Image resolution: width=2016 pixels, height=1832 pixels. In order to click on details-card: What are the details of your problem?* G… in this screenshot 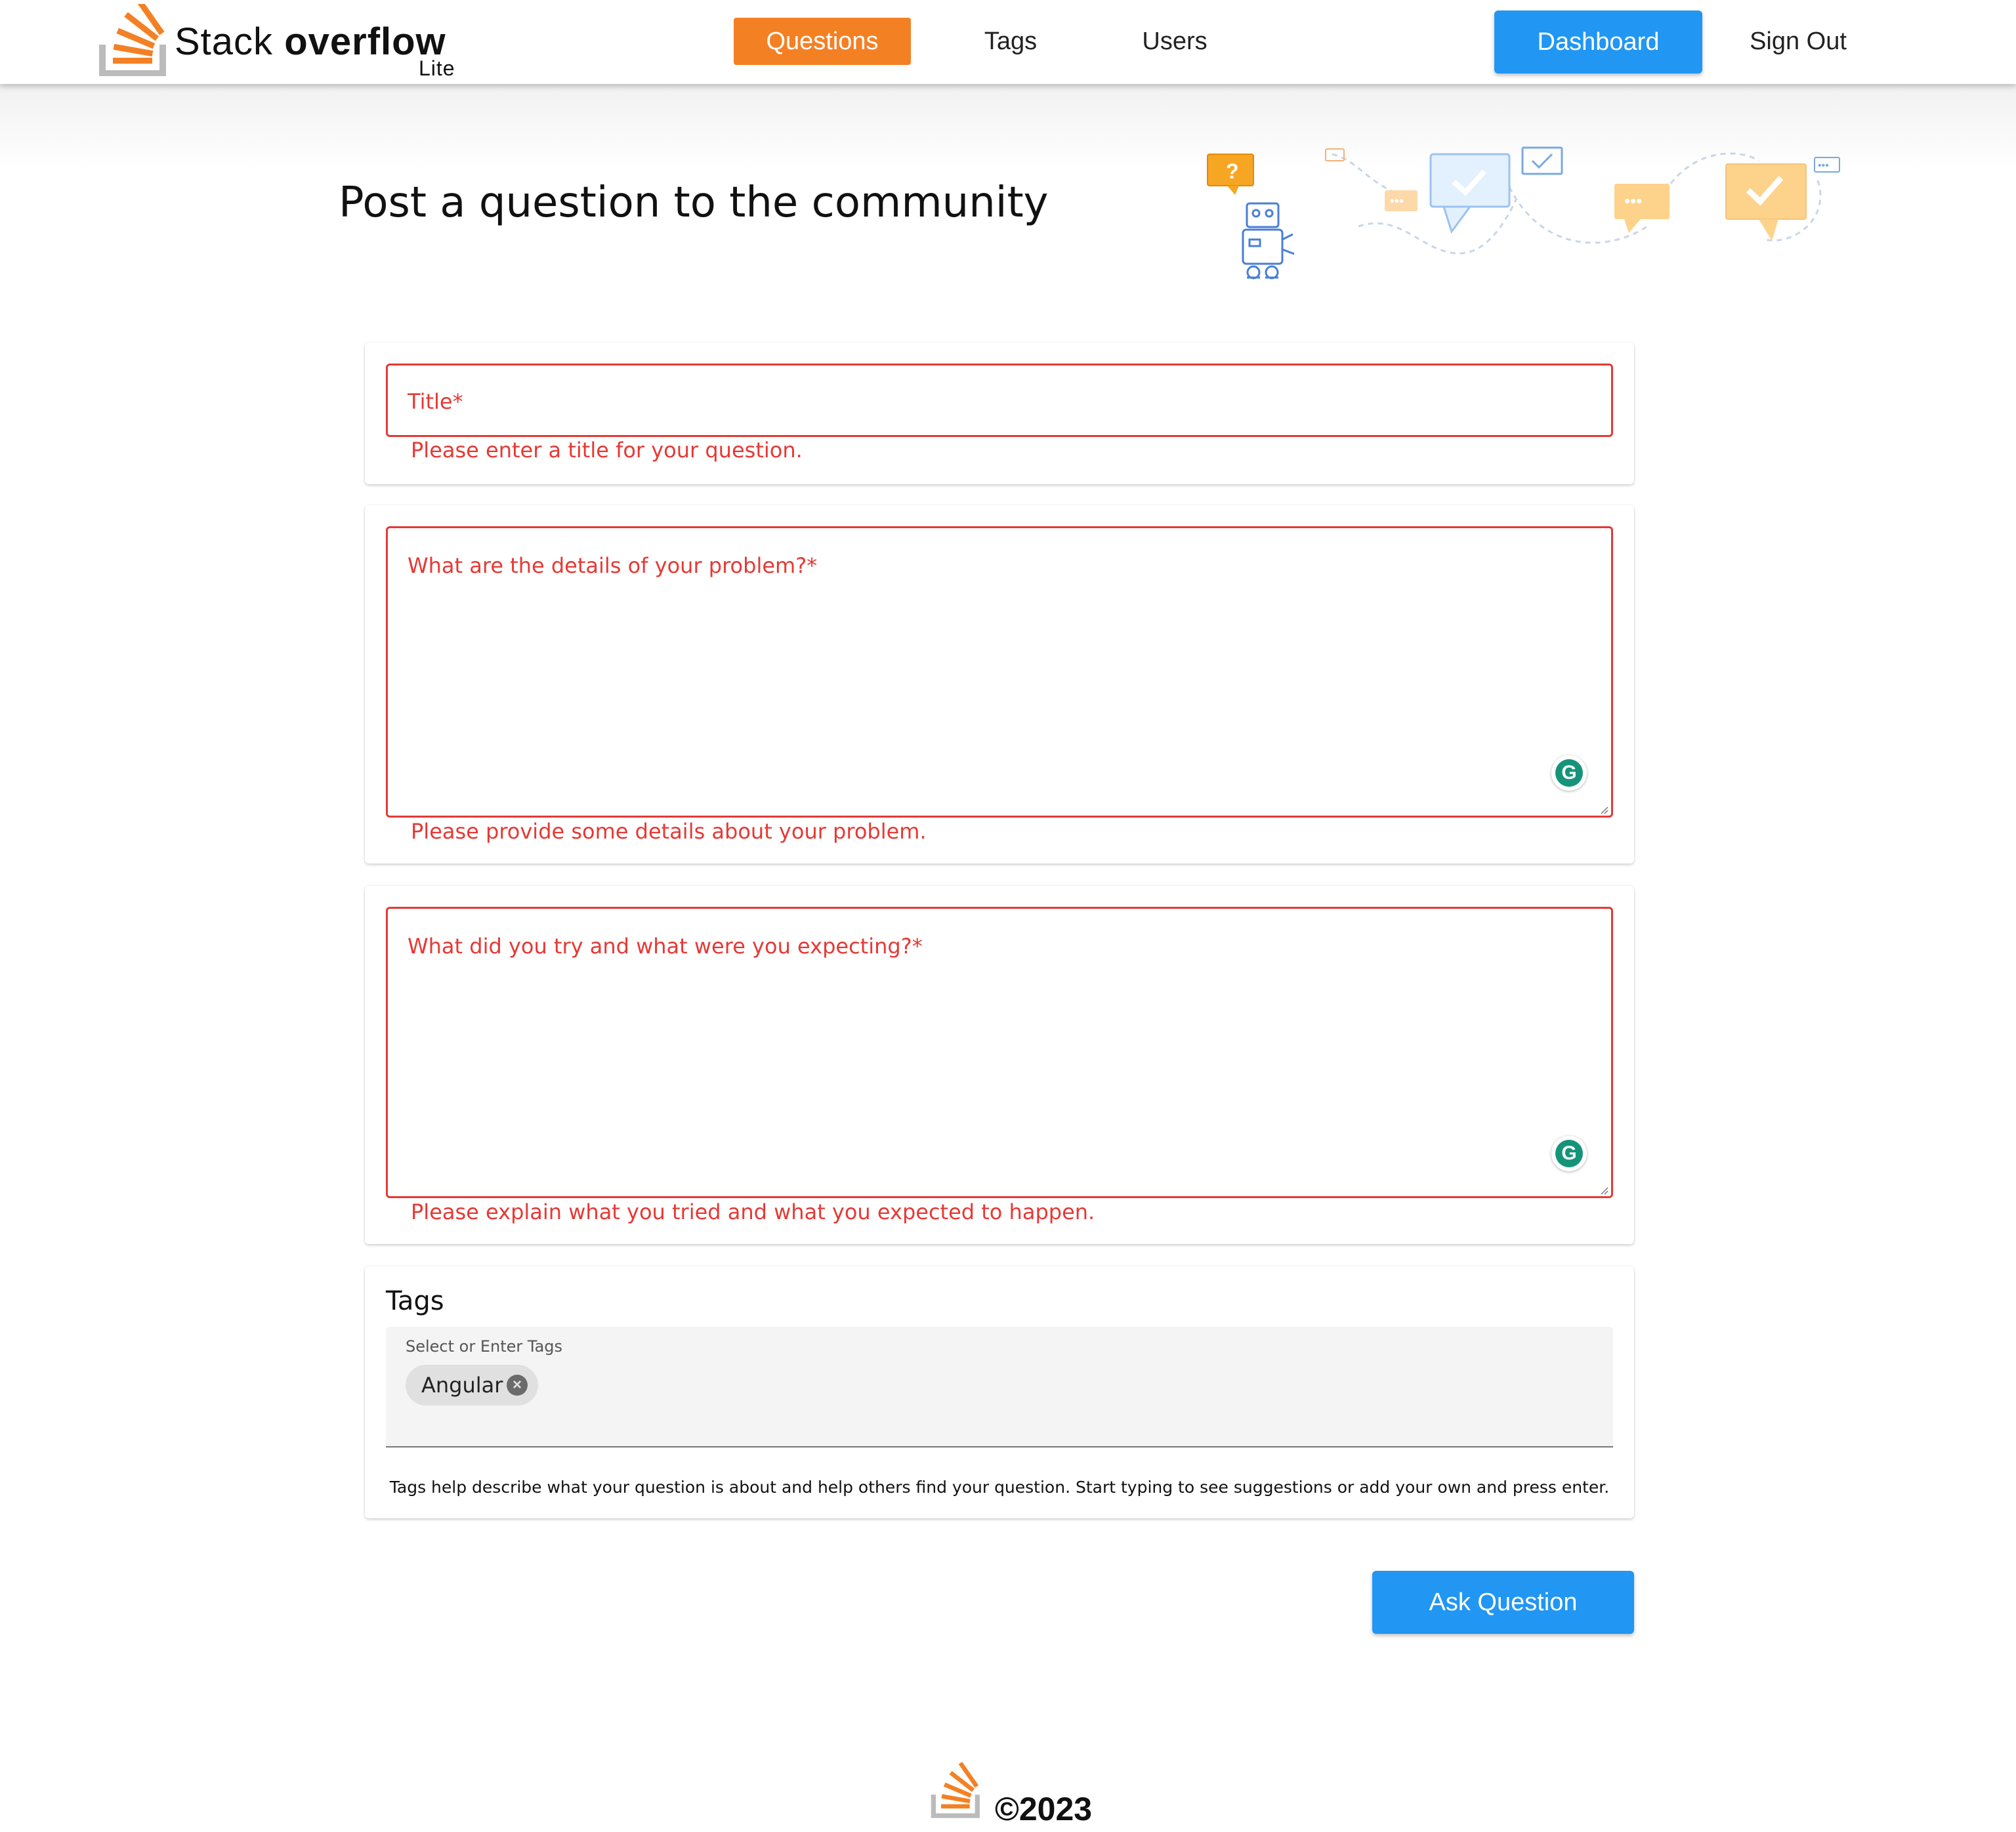, I will do `click(999, 684)`.